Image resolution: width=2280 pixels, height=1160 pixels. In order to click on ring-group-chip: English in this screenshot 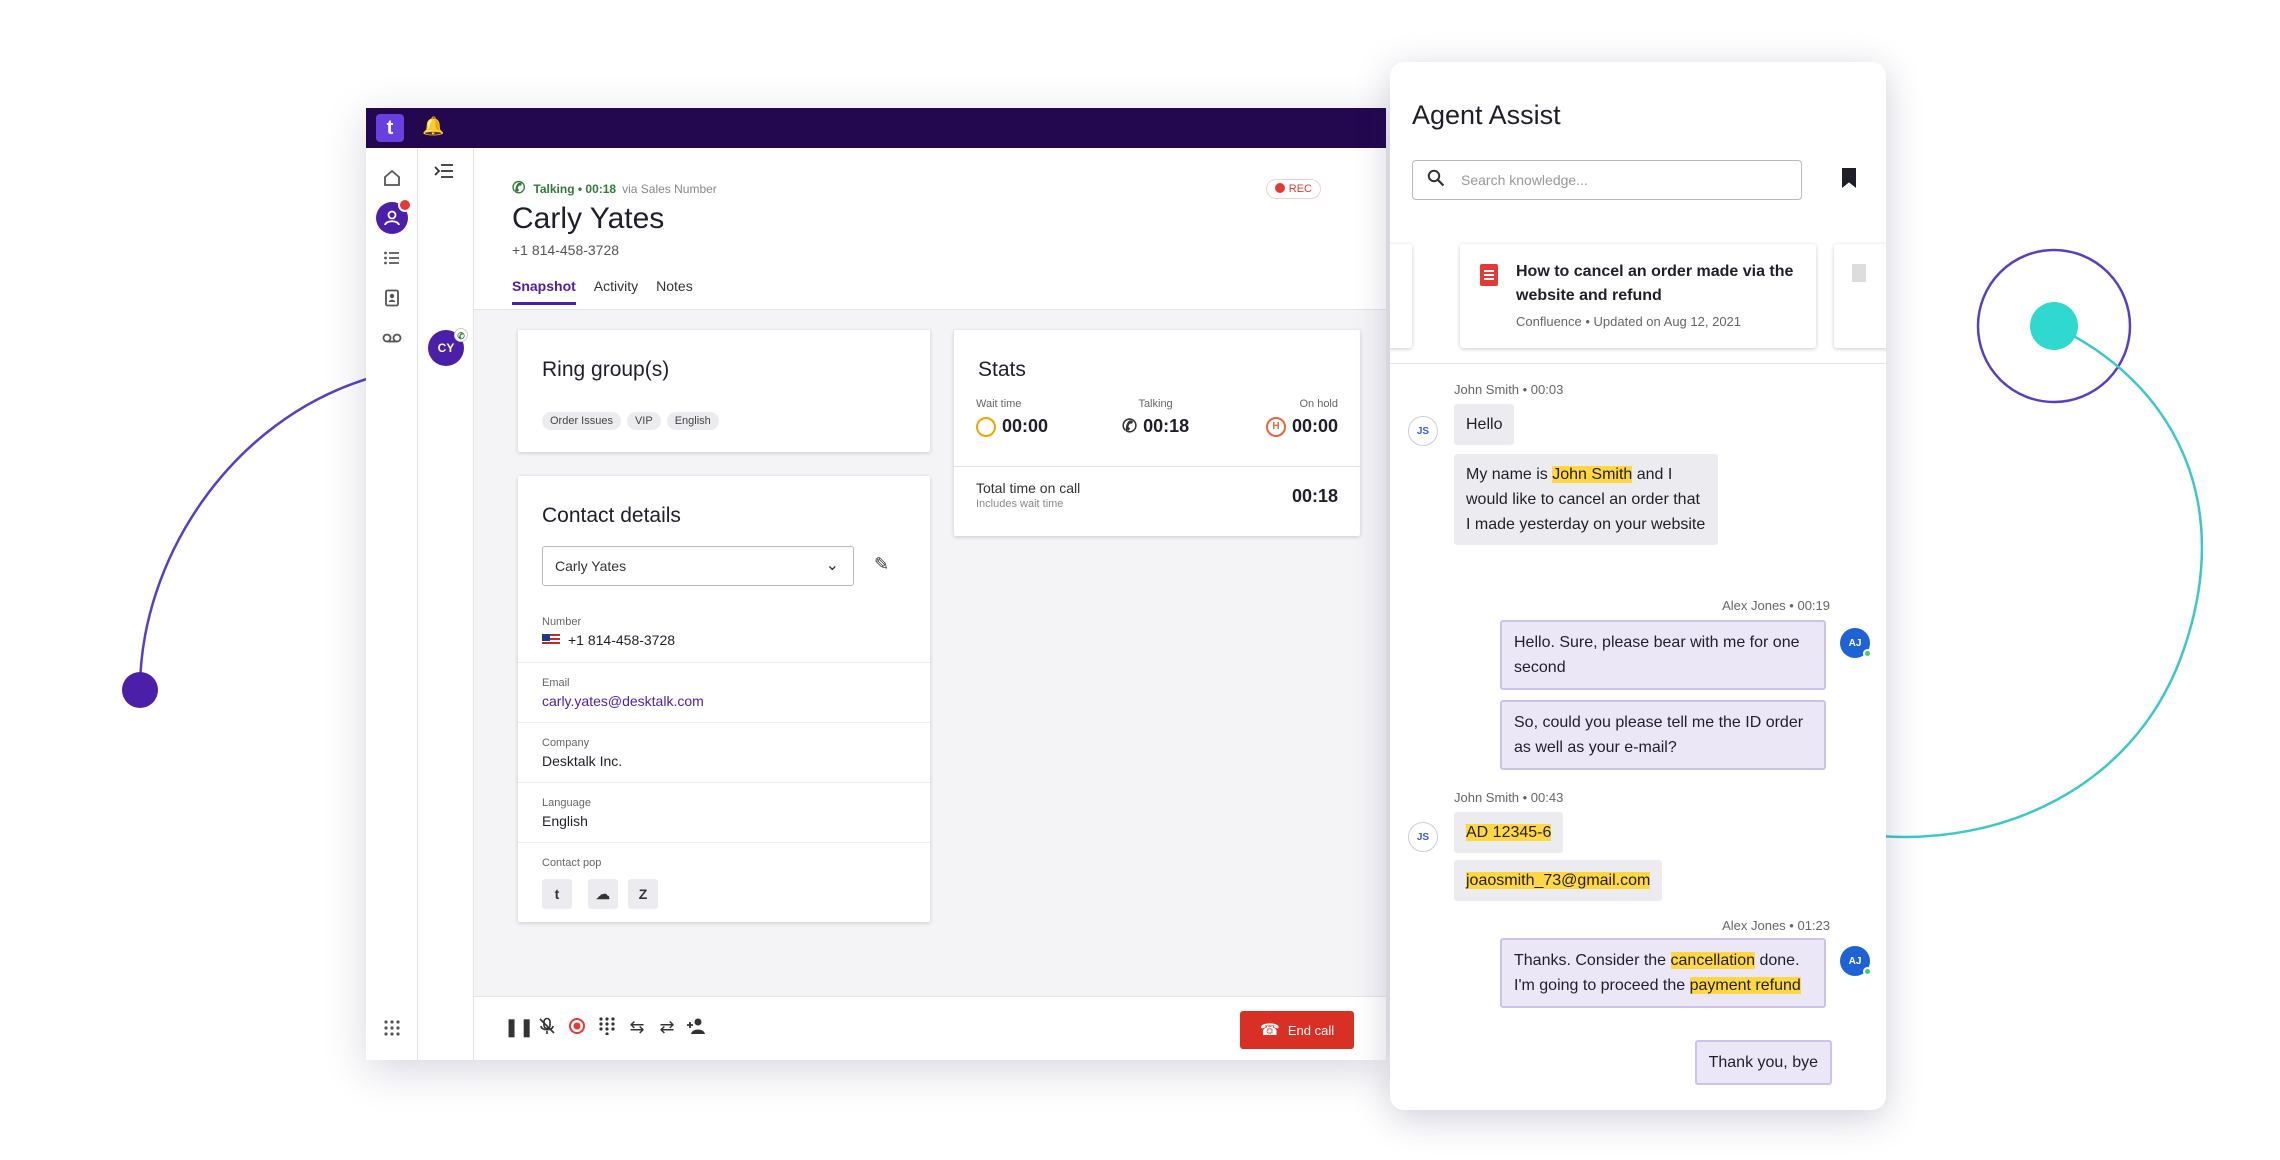, I will do `click(692, 421)`.